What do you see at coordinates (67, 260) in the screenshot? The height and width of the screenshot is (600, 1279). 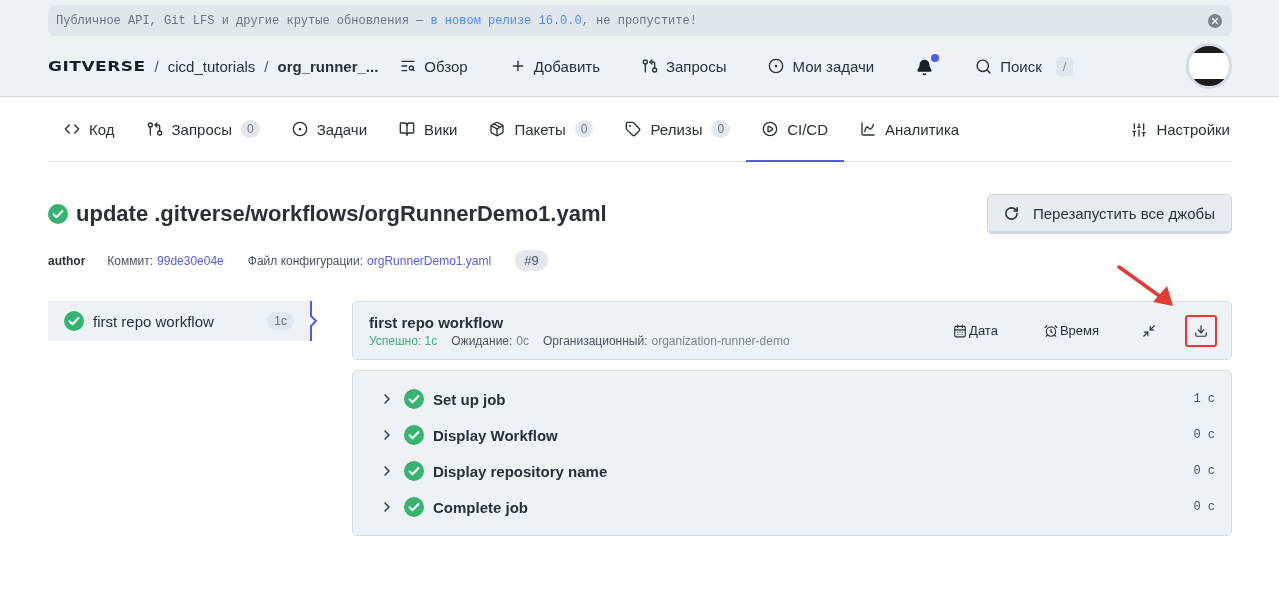 I see `author-name: author` at bounding box center [67, 260].